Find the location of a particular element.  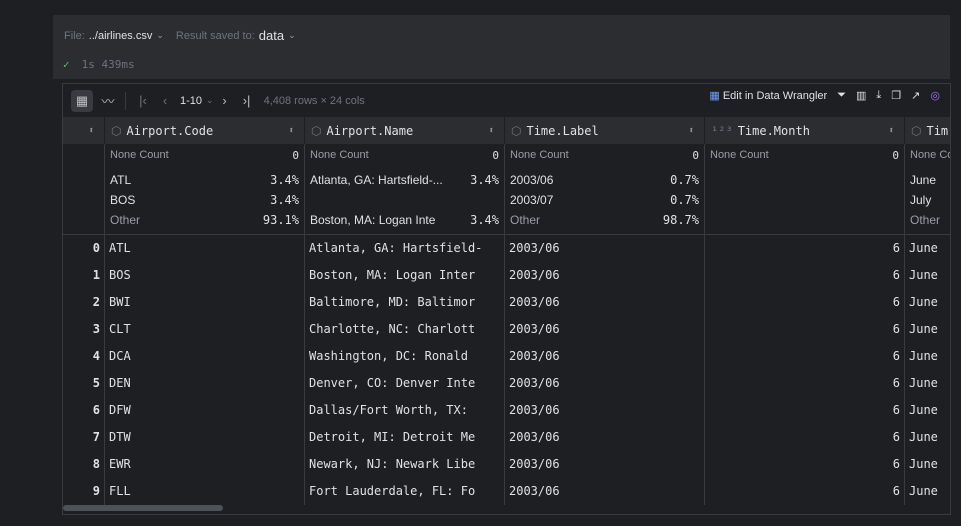

file-select: ../airlines.csv is located at coordinates (121, 36).